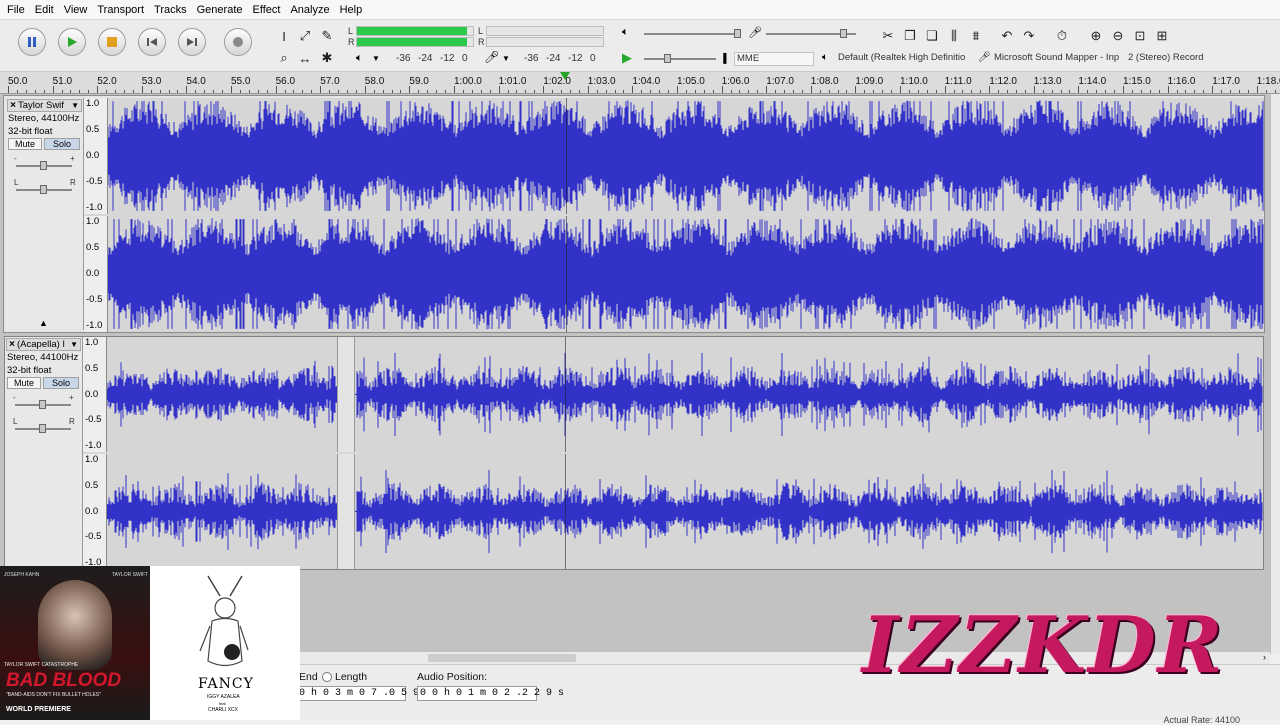  Describe the element at coordinates (284, 58) in the screenshot. I see `zoom-tool-icon: ⌕` at that location.